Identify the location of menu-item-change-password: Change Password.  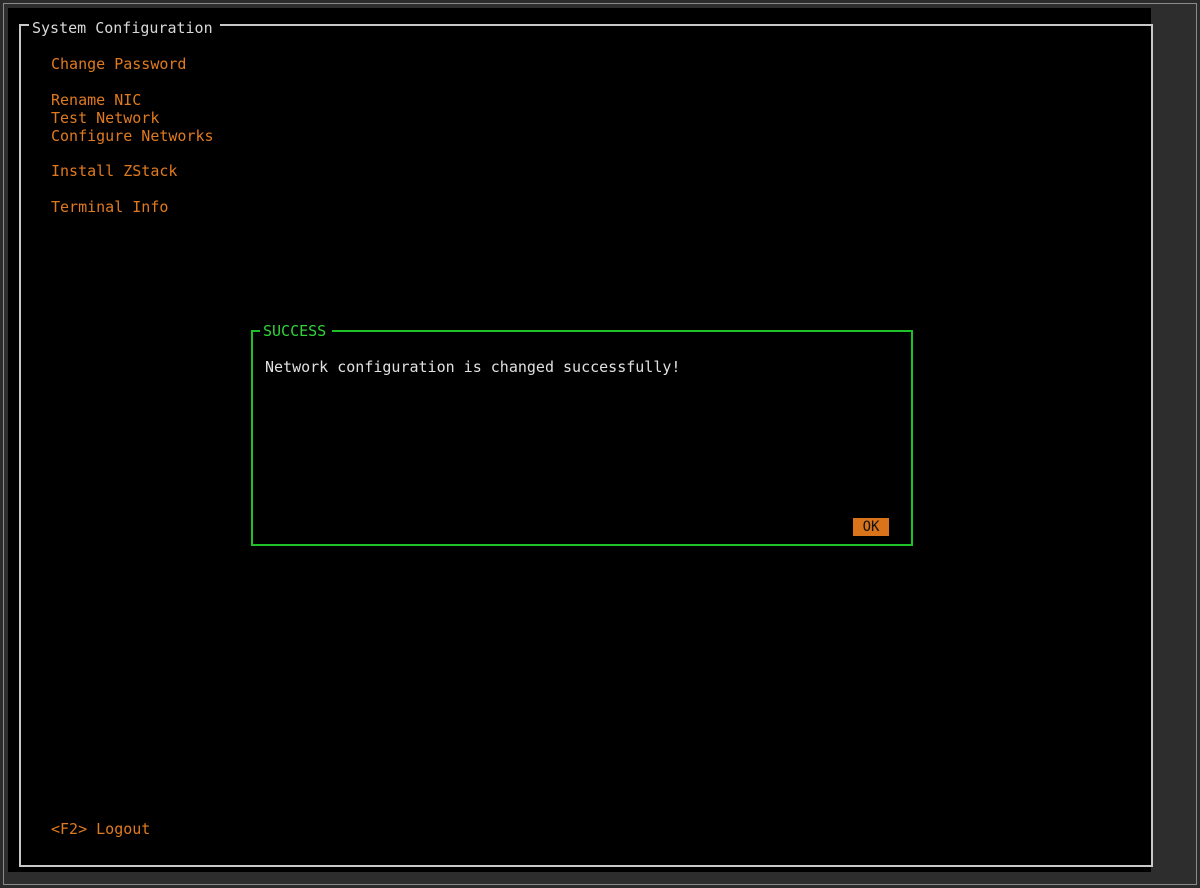
(118, 64).